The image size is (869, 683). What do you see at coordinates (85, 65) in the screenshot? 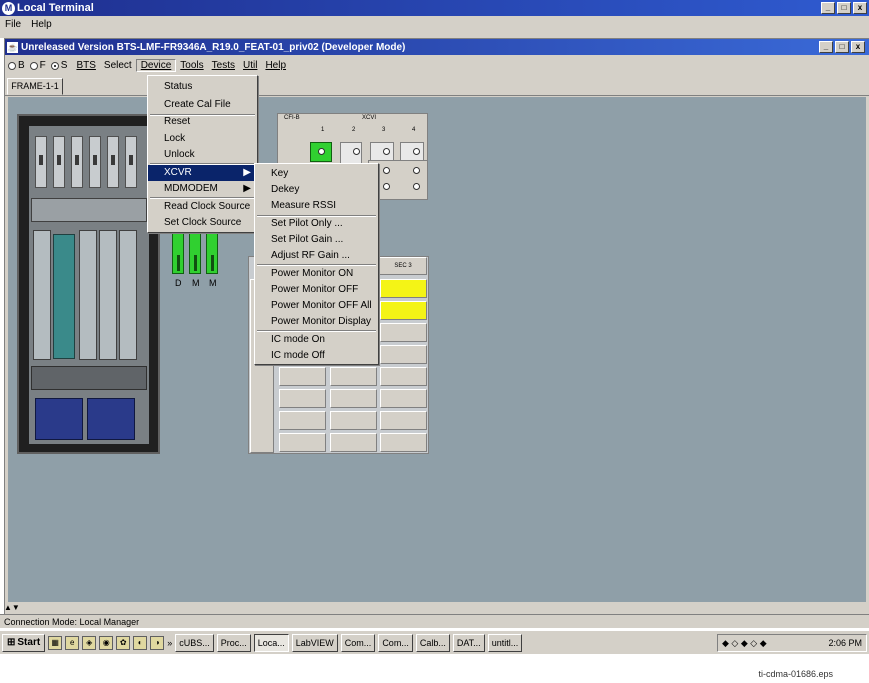
I see `menu-bts: BTS` at bounding box center [85, 65].